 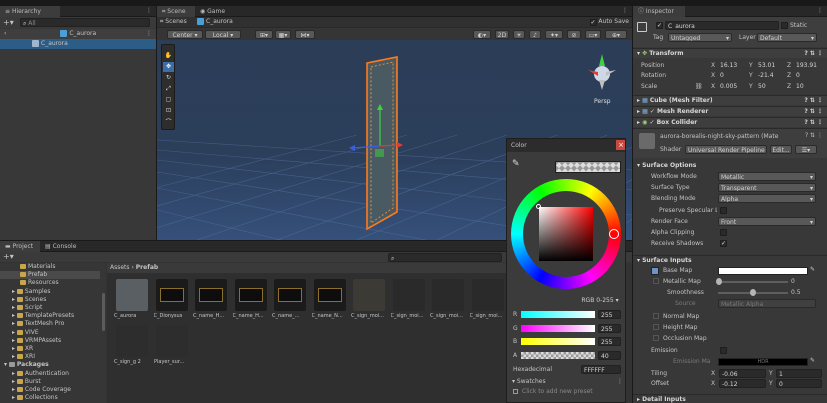 What do you see at coordinates (730, 260) in the screenshot?
I see `surface-inputs-header: ▾ Surface Inputs` at bounding box center [730, 260].